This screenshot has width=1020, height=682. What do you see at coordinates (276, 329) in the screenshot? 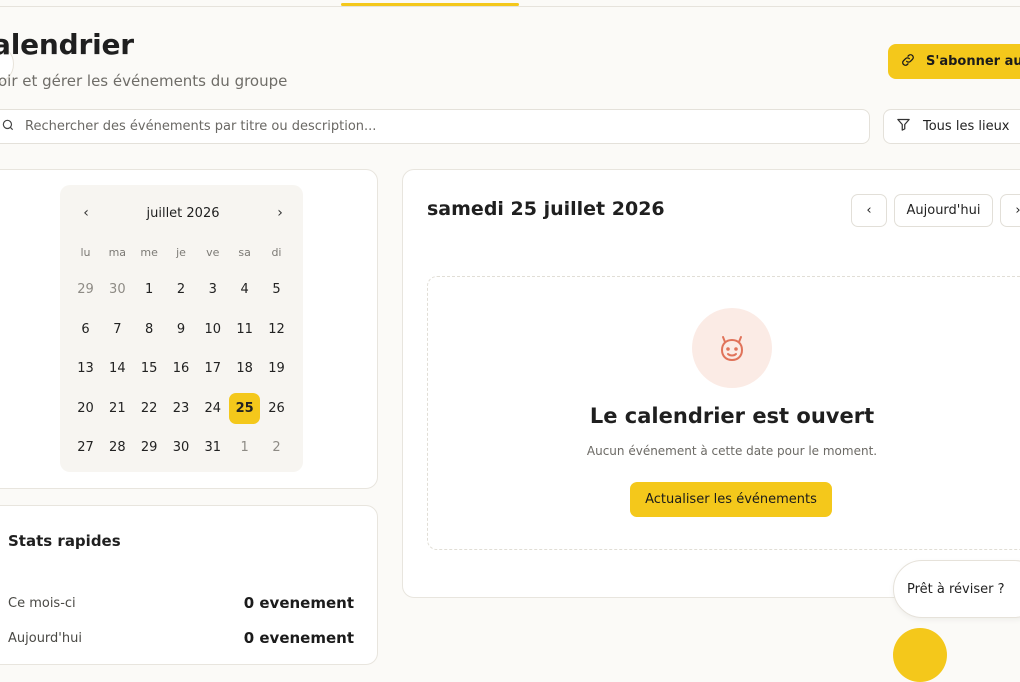
I see `calendar-day: 12` at bounding box center [276, 329].